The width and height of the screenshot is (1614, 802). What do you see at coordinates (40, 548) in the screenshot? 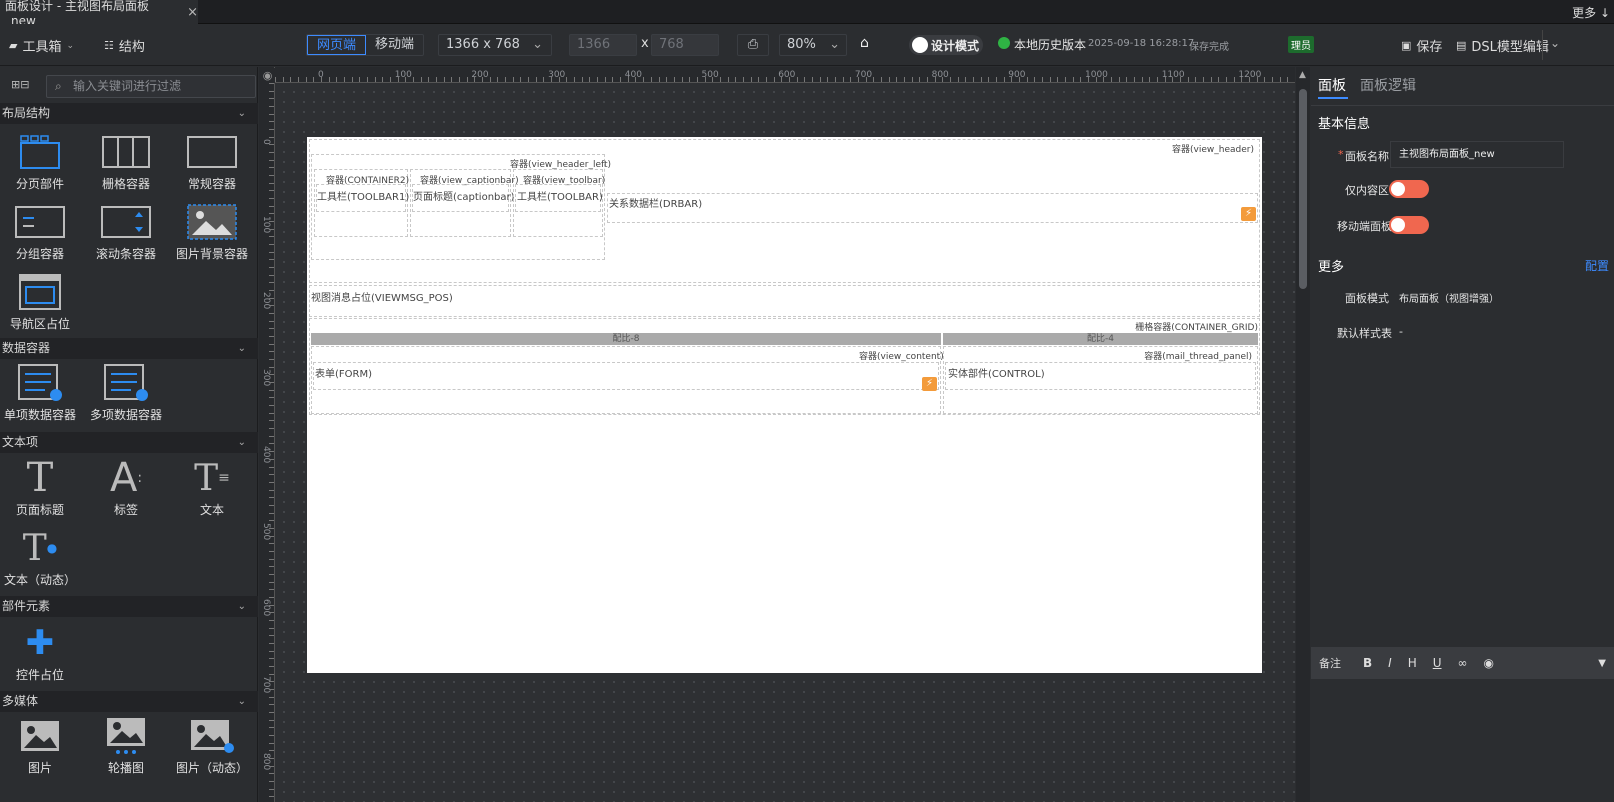
I see `dynamic-text-icon: T ●` at bounding box center [40, 548].